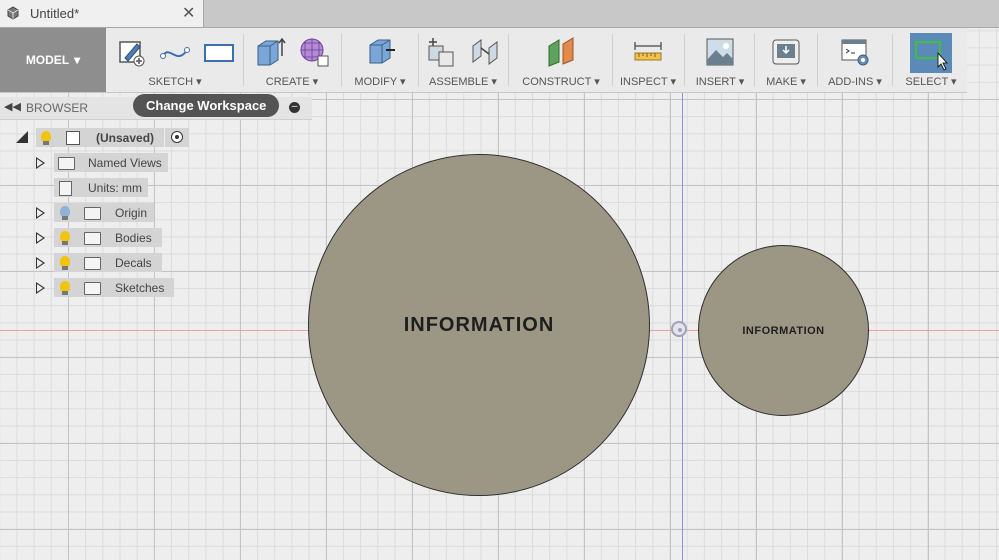 The height and width of the screenshot is (560, 999). What do you see at coordinates (188, 13) in the screenshot?
I see `close-tab-icon: ✕` at bounding box center [188, 13].